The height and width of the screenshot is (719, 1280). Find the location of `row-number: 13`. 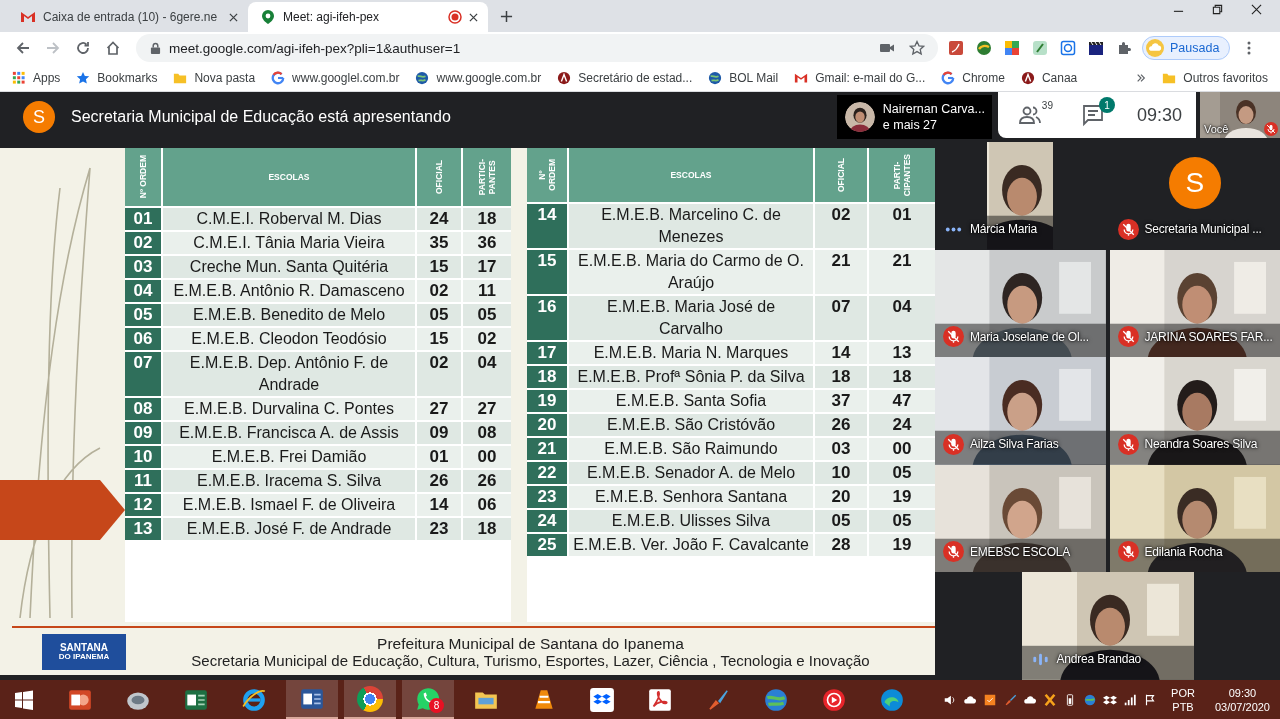

row-number: 13 is located at coordinates (143, 529).